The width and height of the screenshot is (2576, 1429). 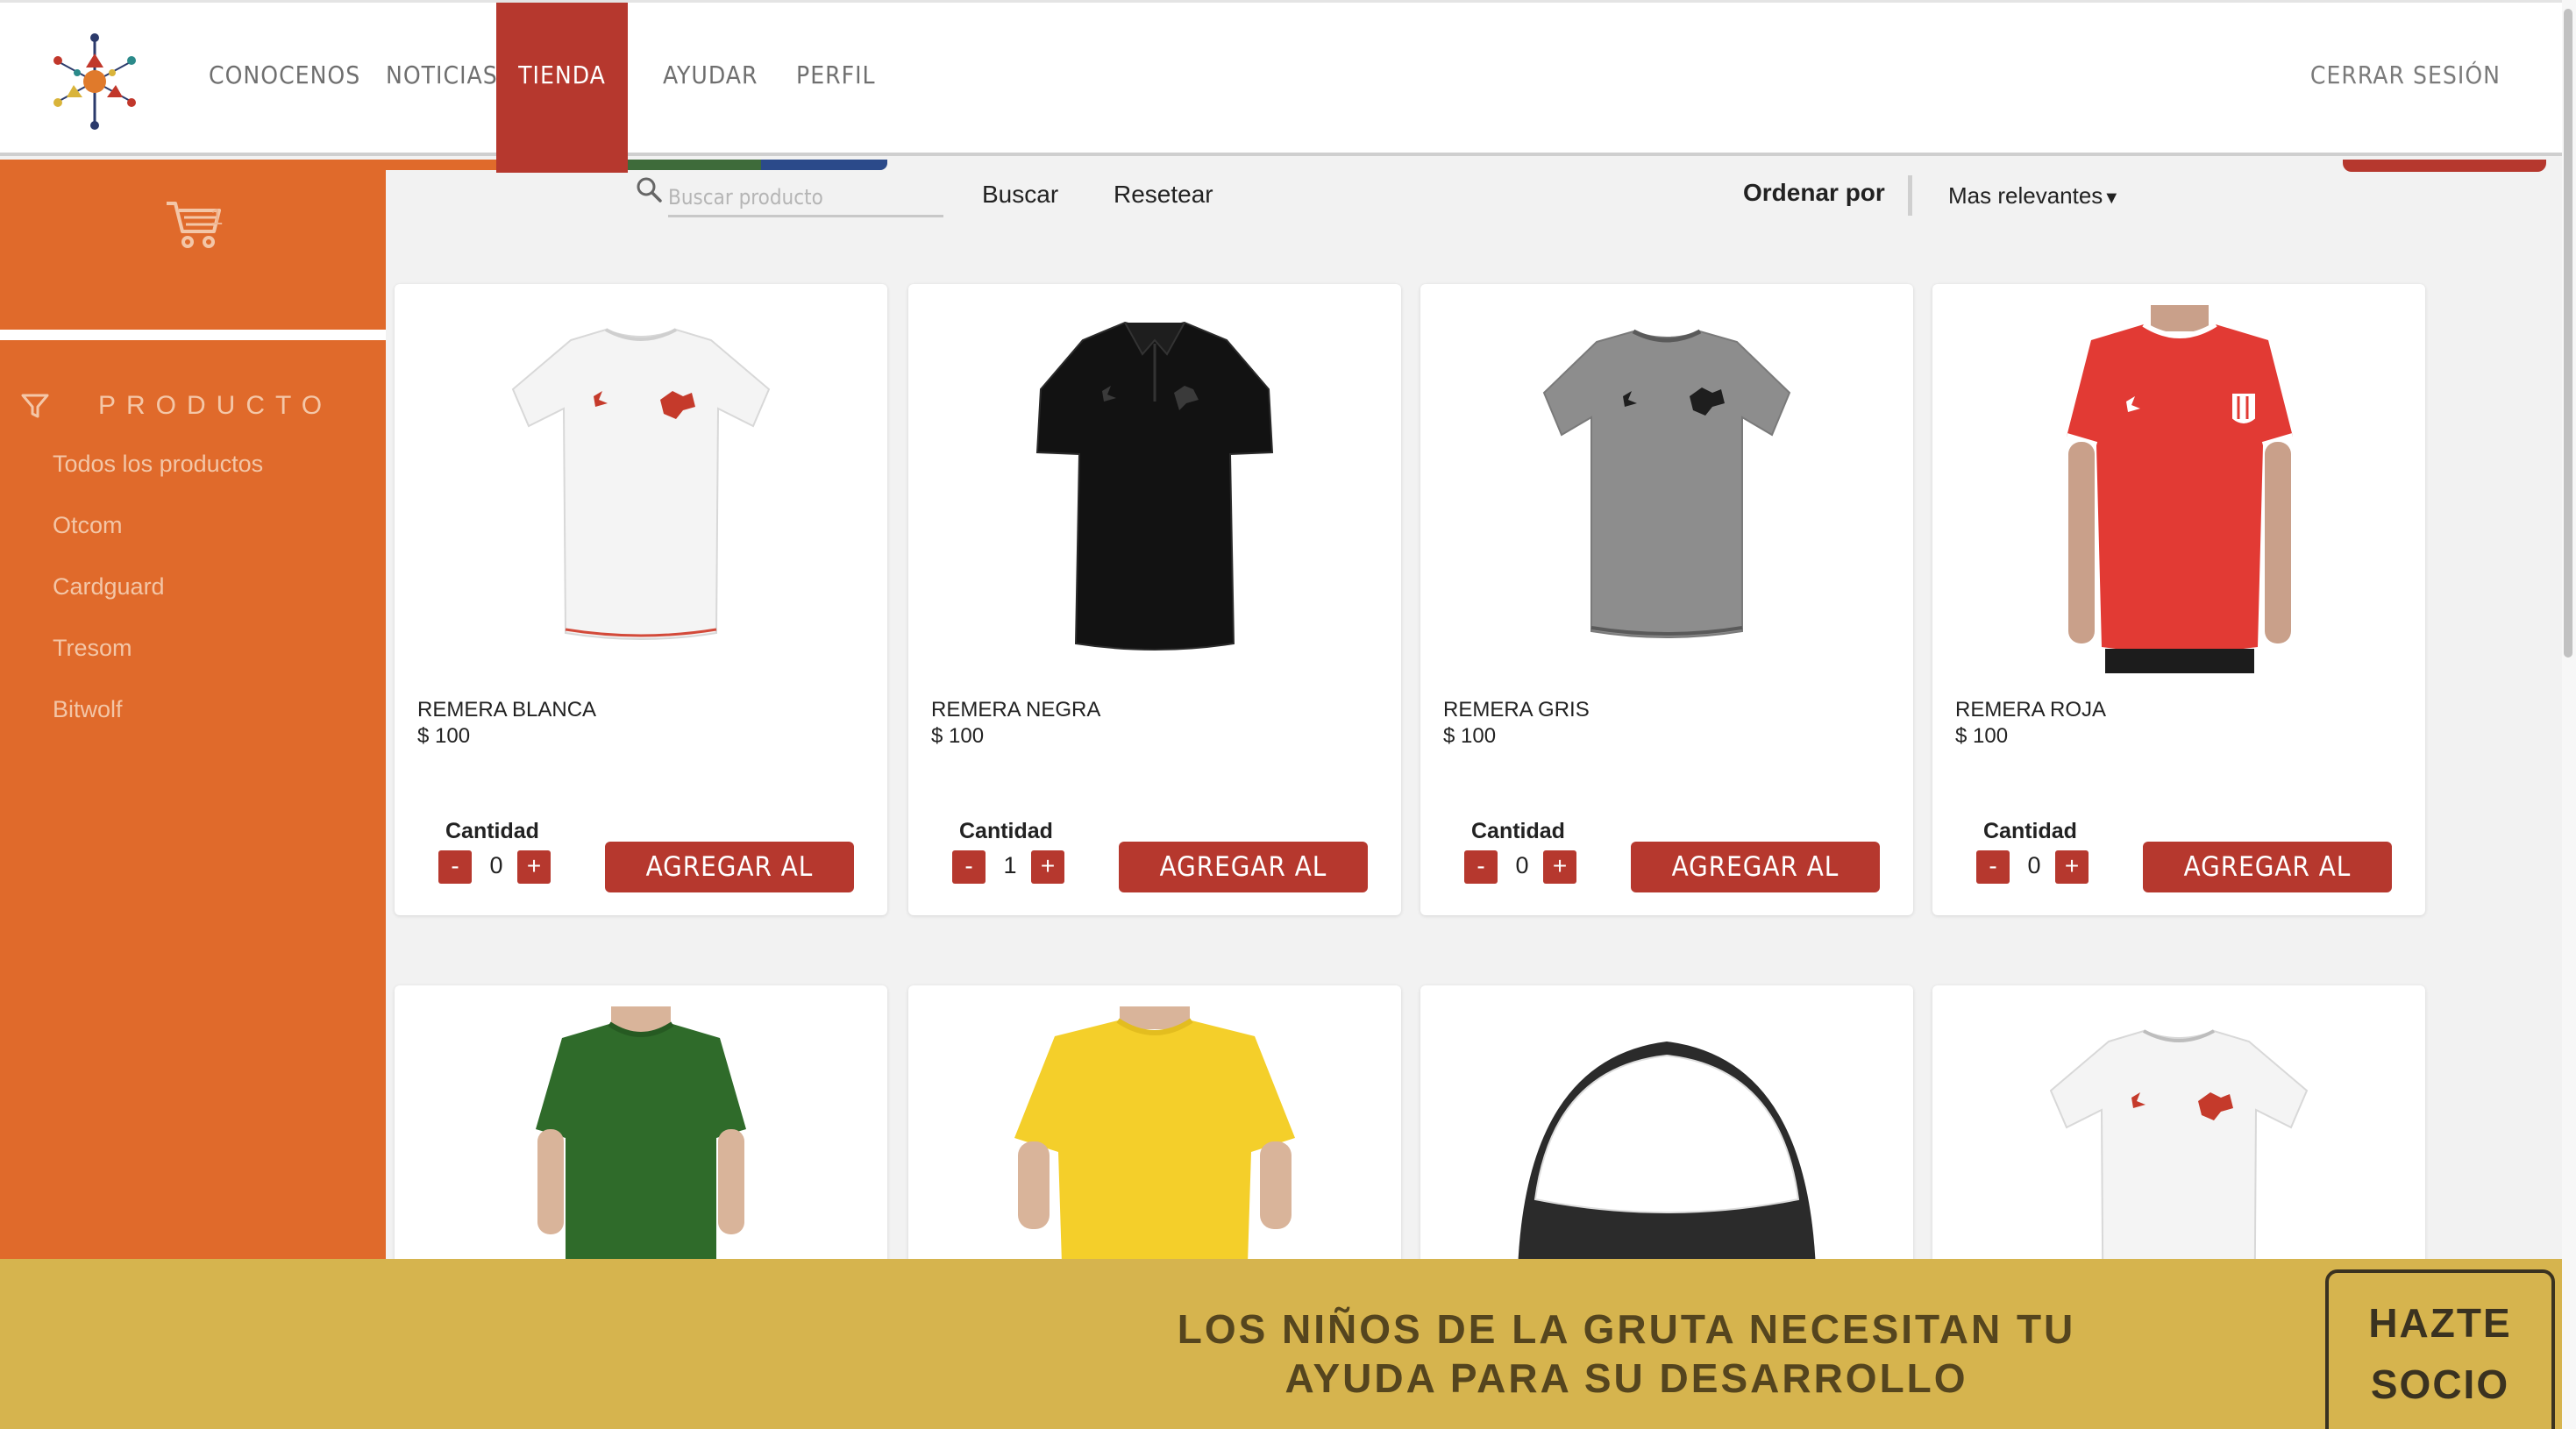 What do you see at coordinates (507, 710) in the screenshot?
I see `product-name: REMERA BLANCA` at bounding box center [507, 710].